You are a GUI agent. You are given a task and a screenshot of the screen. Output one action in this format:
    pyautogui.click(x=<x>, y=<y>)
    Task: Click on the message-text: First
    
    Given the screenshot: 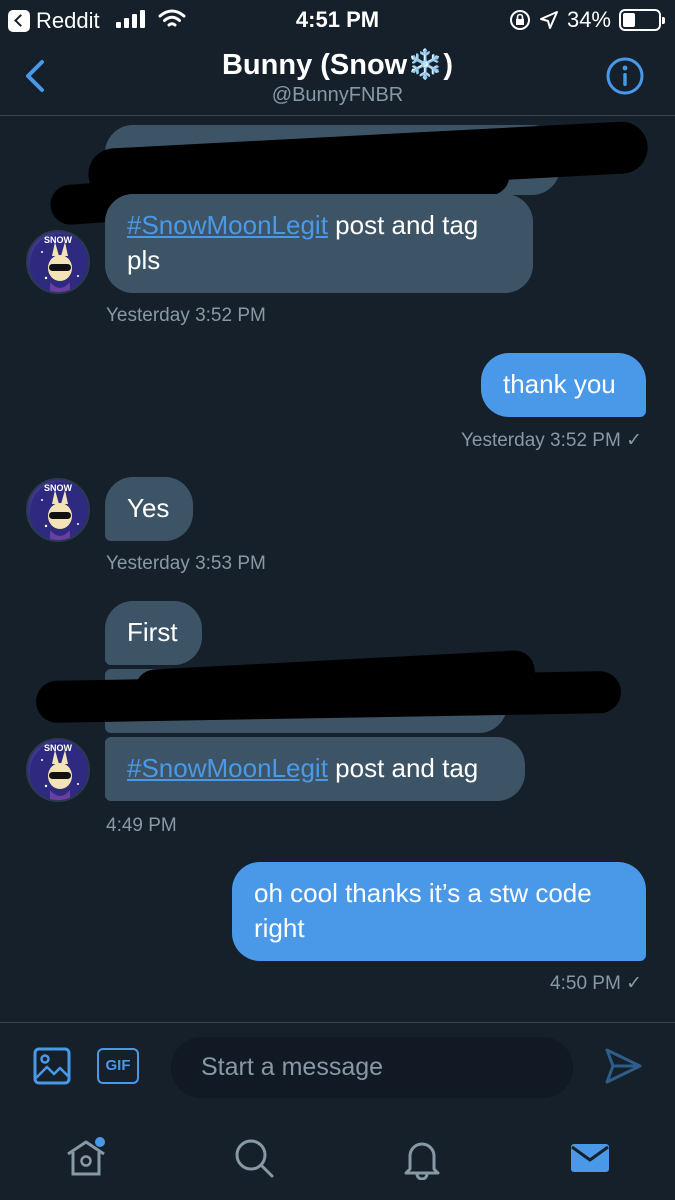 What is the action you would take?
    pyautogui.click(x=152, y=632)
    